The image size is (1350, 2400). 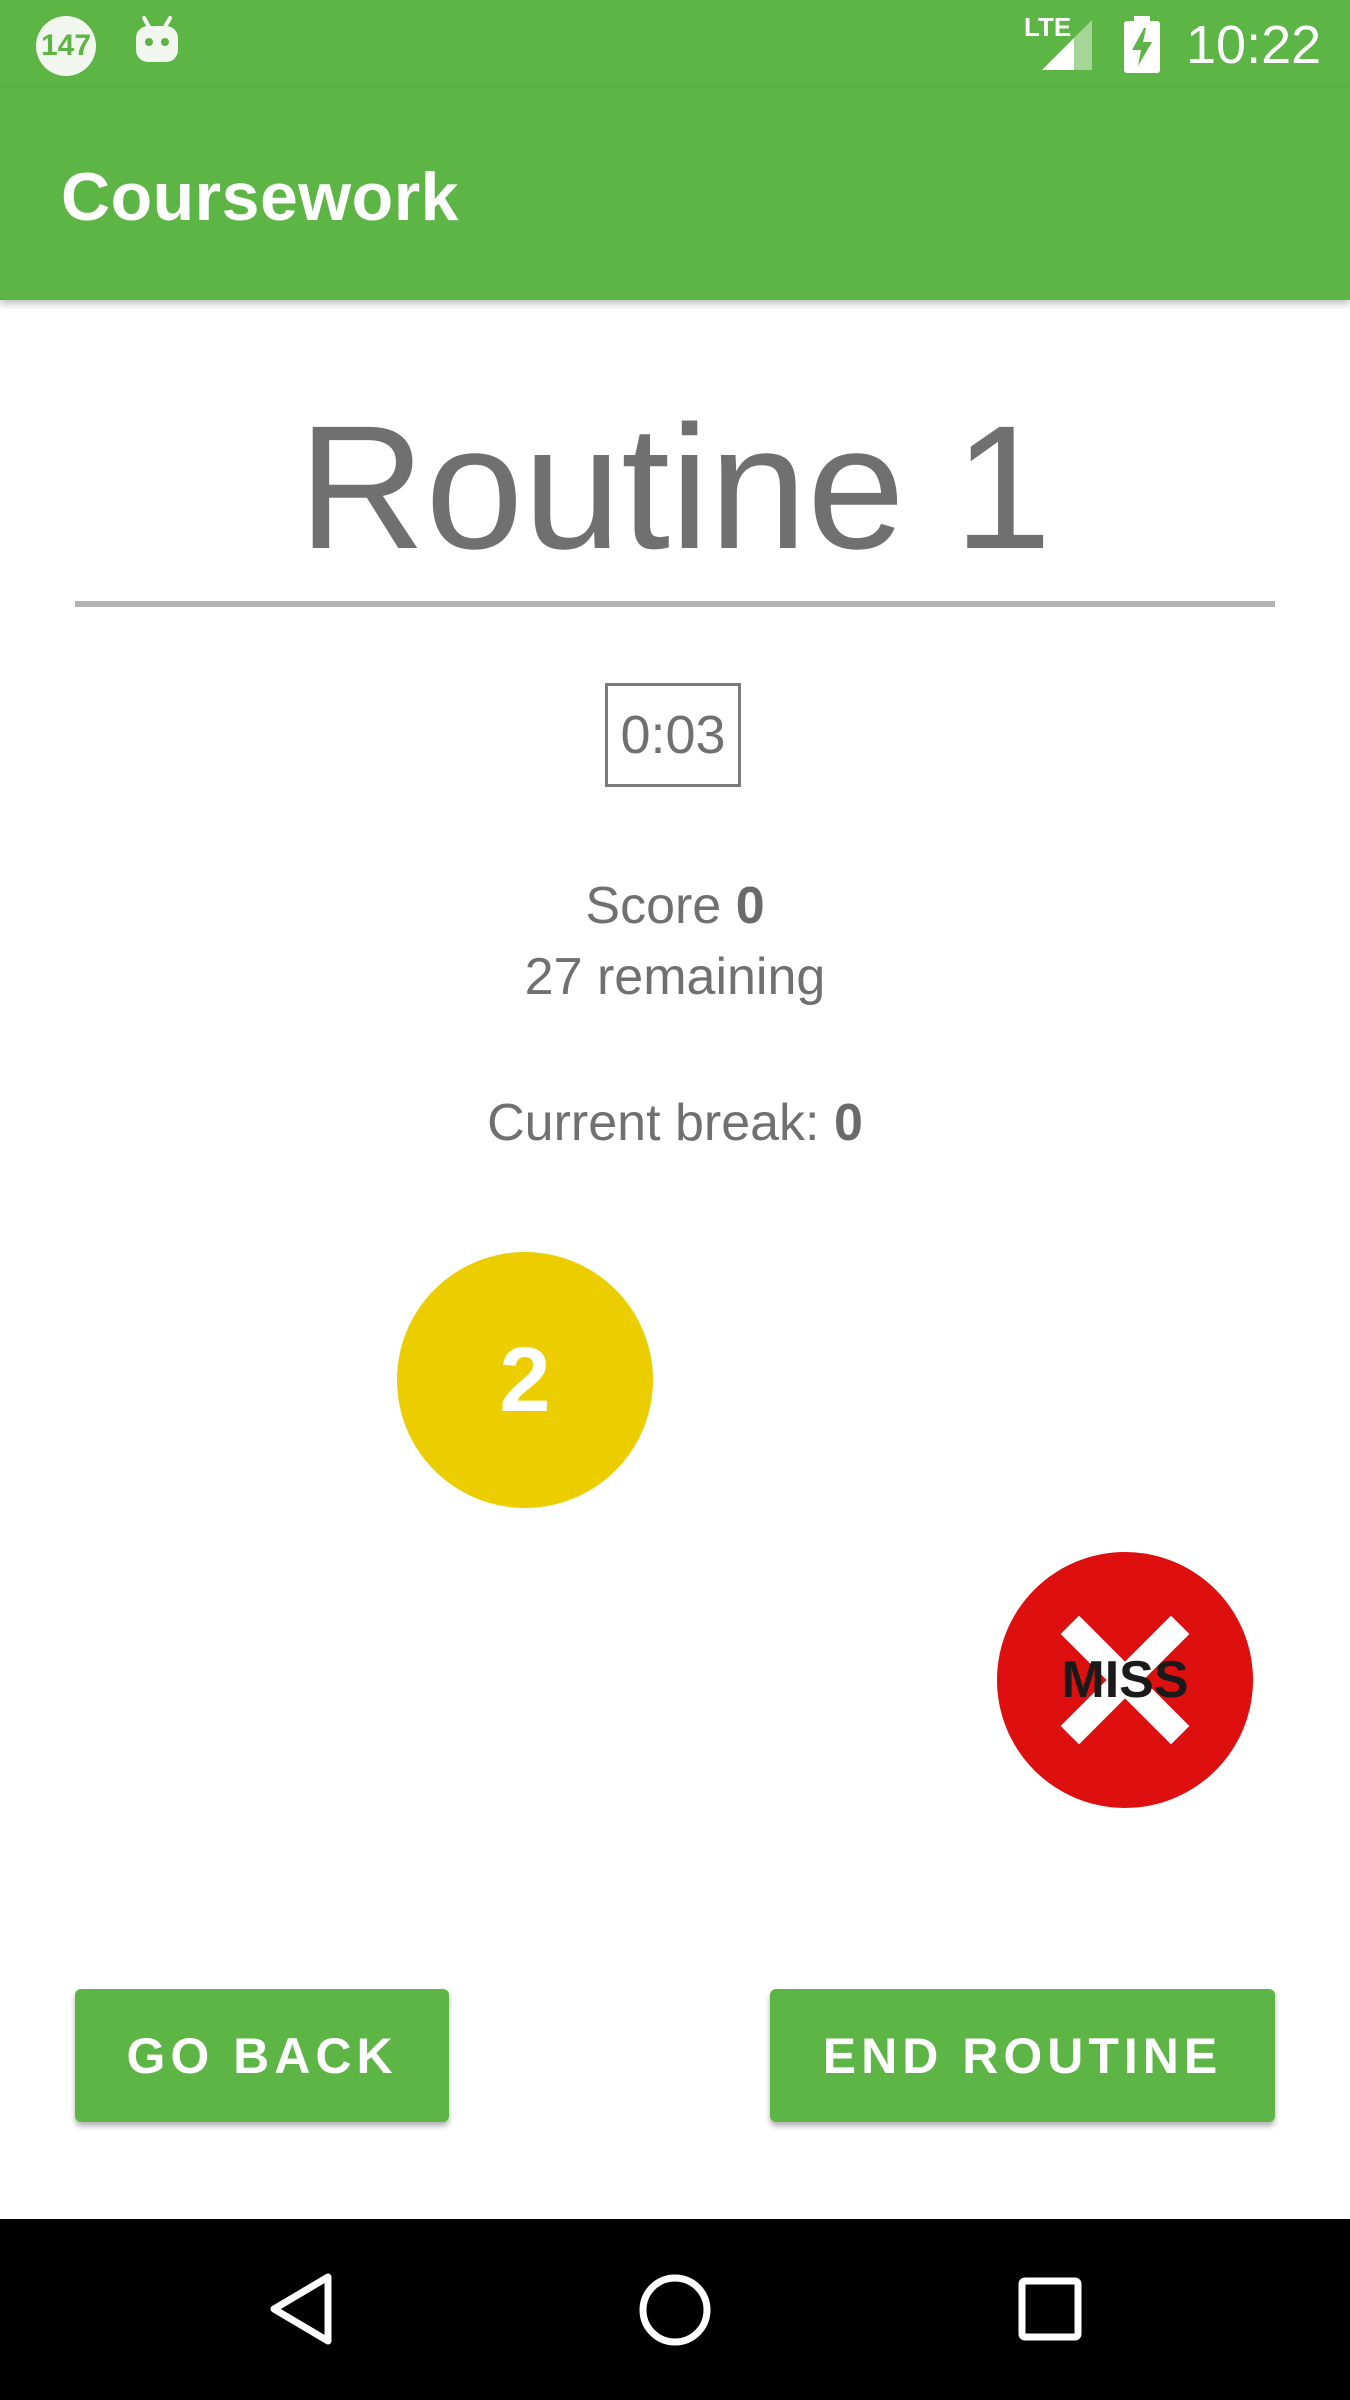 What do you see at coordinates (1067, 45) in the screenshot?
I see `signal-icon` at bounding box center [1067, 45].